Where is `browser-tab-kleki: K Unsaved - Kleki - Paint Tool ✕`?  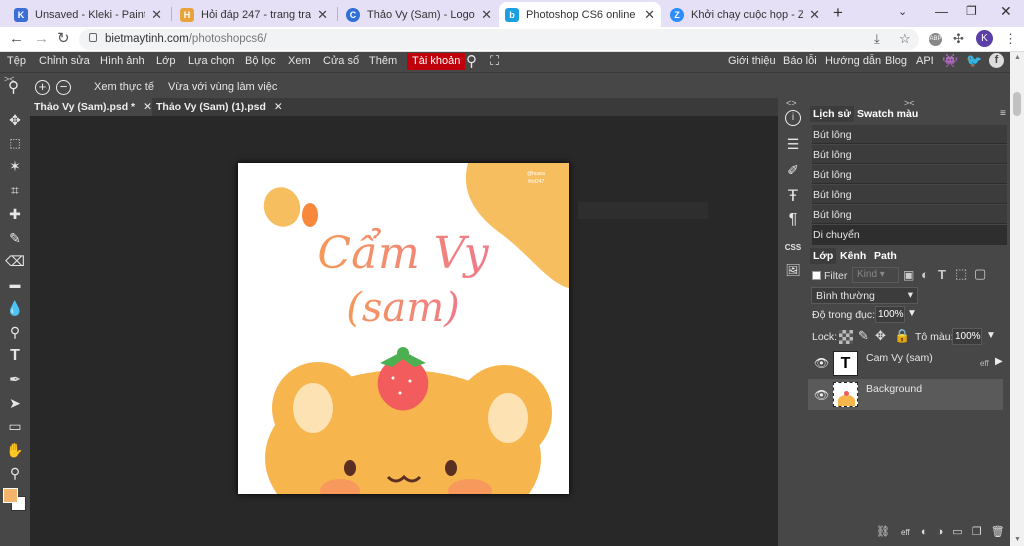
browser-tab-kleki: K Unsaved - Kleki - Paint Tool ✕ is located at coordinates (88, 14).